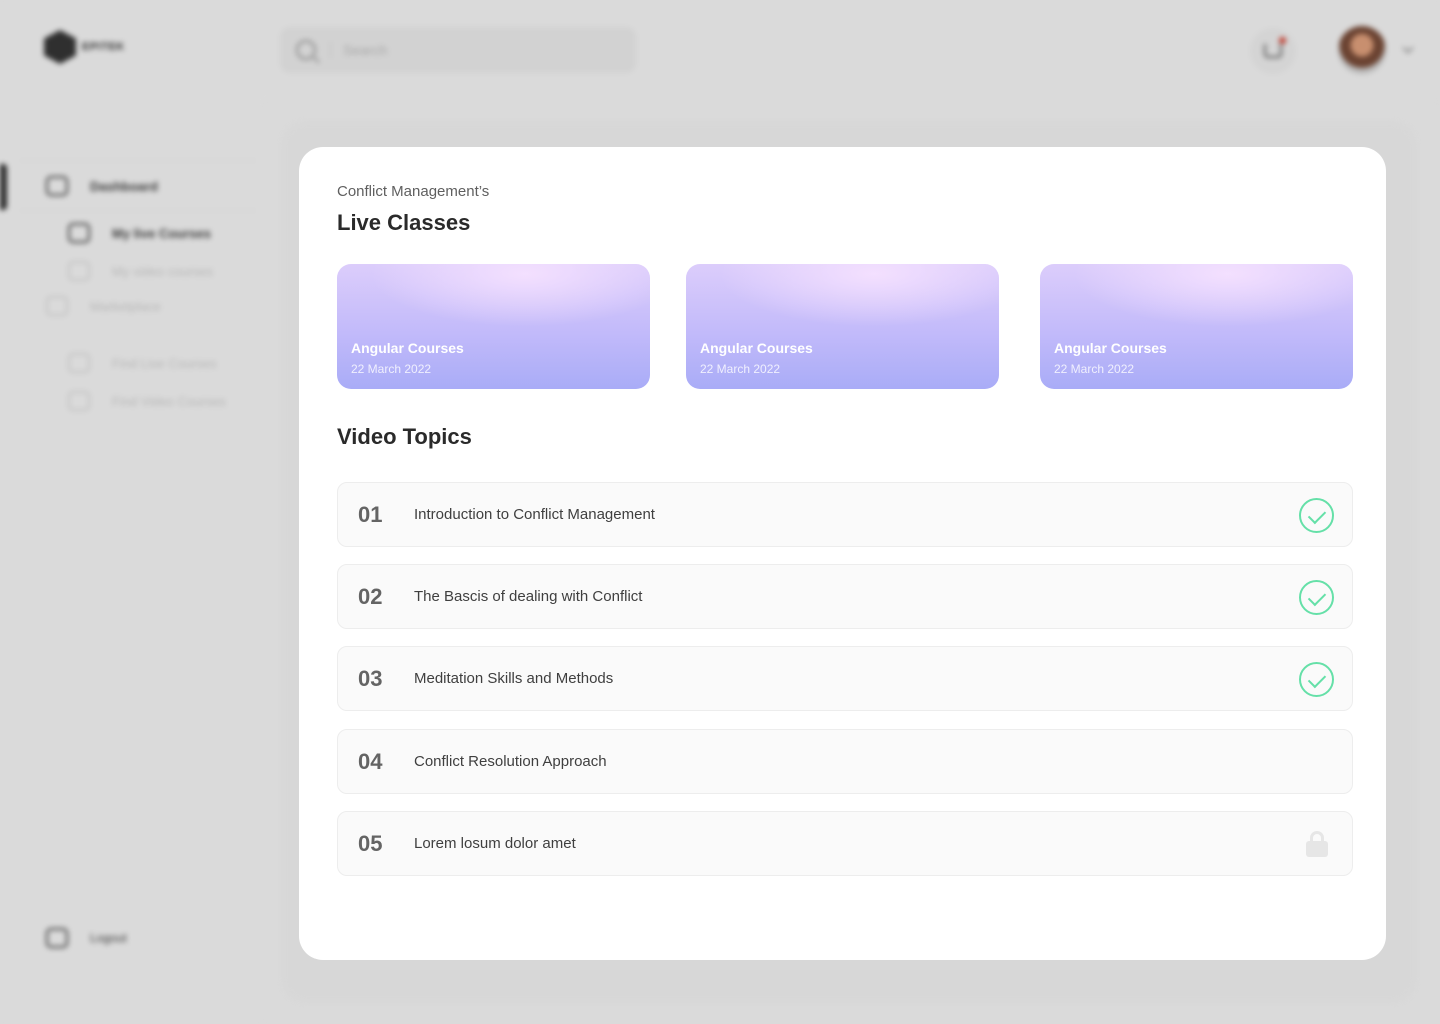 The image size is (1440, 1024). I want to click on logout-label: Logout, so click(108, 938).